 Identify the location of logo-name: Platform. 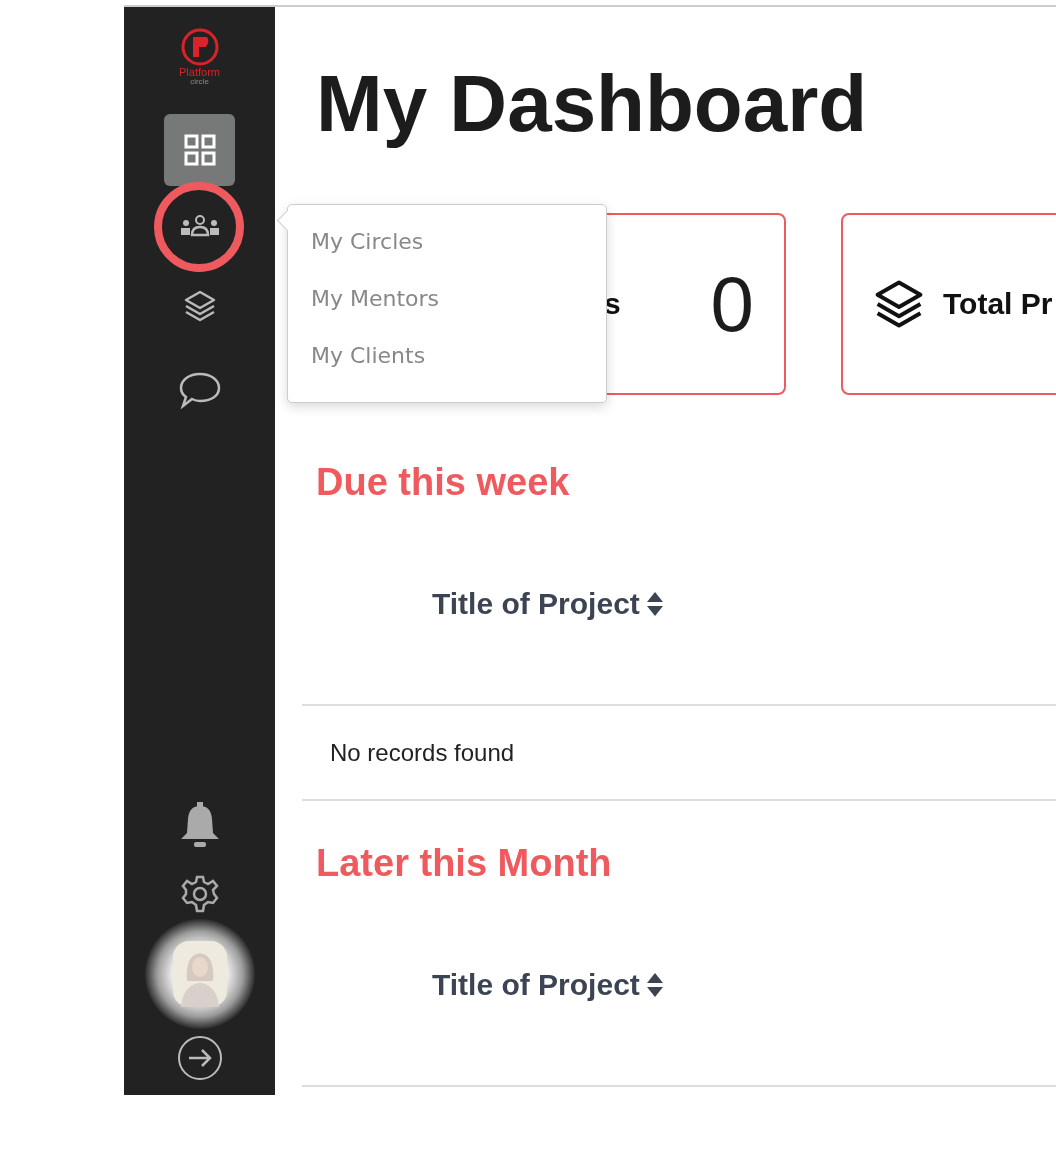
(199, 72).